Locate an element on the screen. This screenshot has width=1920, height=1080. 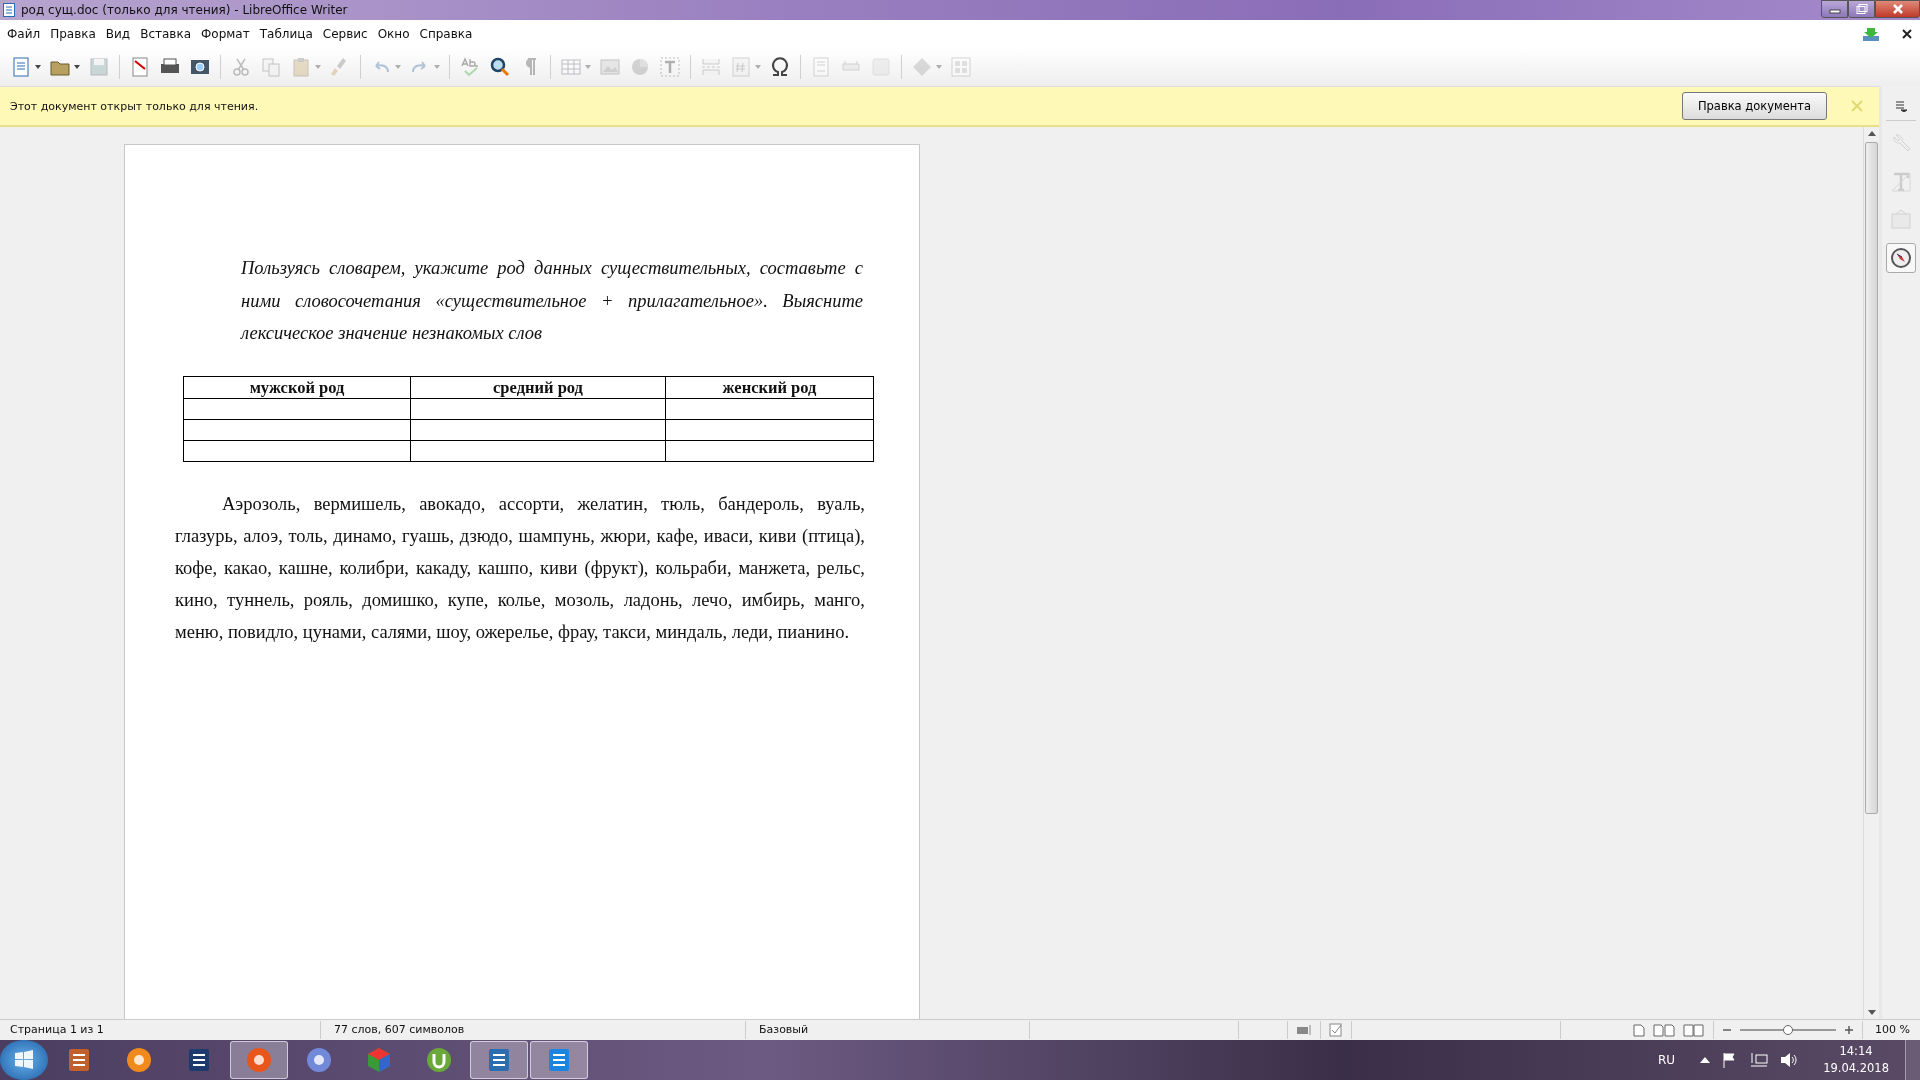
menu-item: Таблица is located at coordinates (288, 34).